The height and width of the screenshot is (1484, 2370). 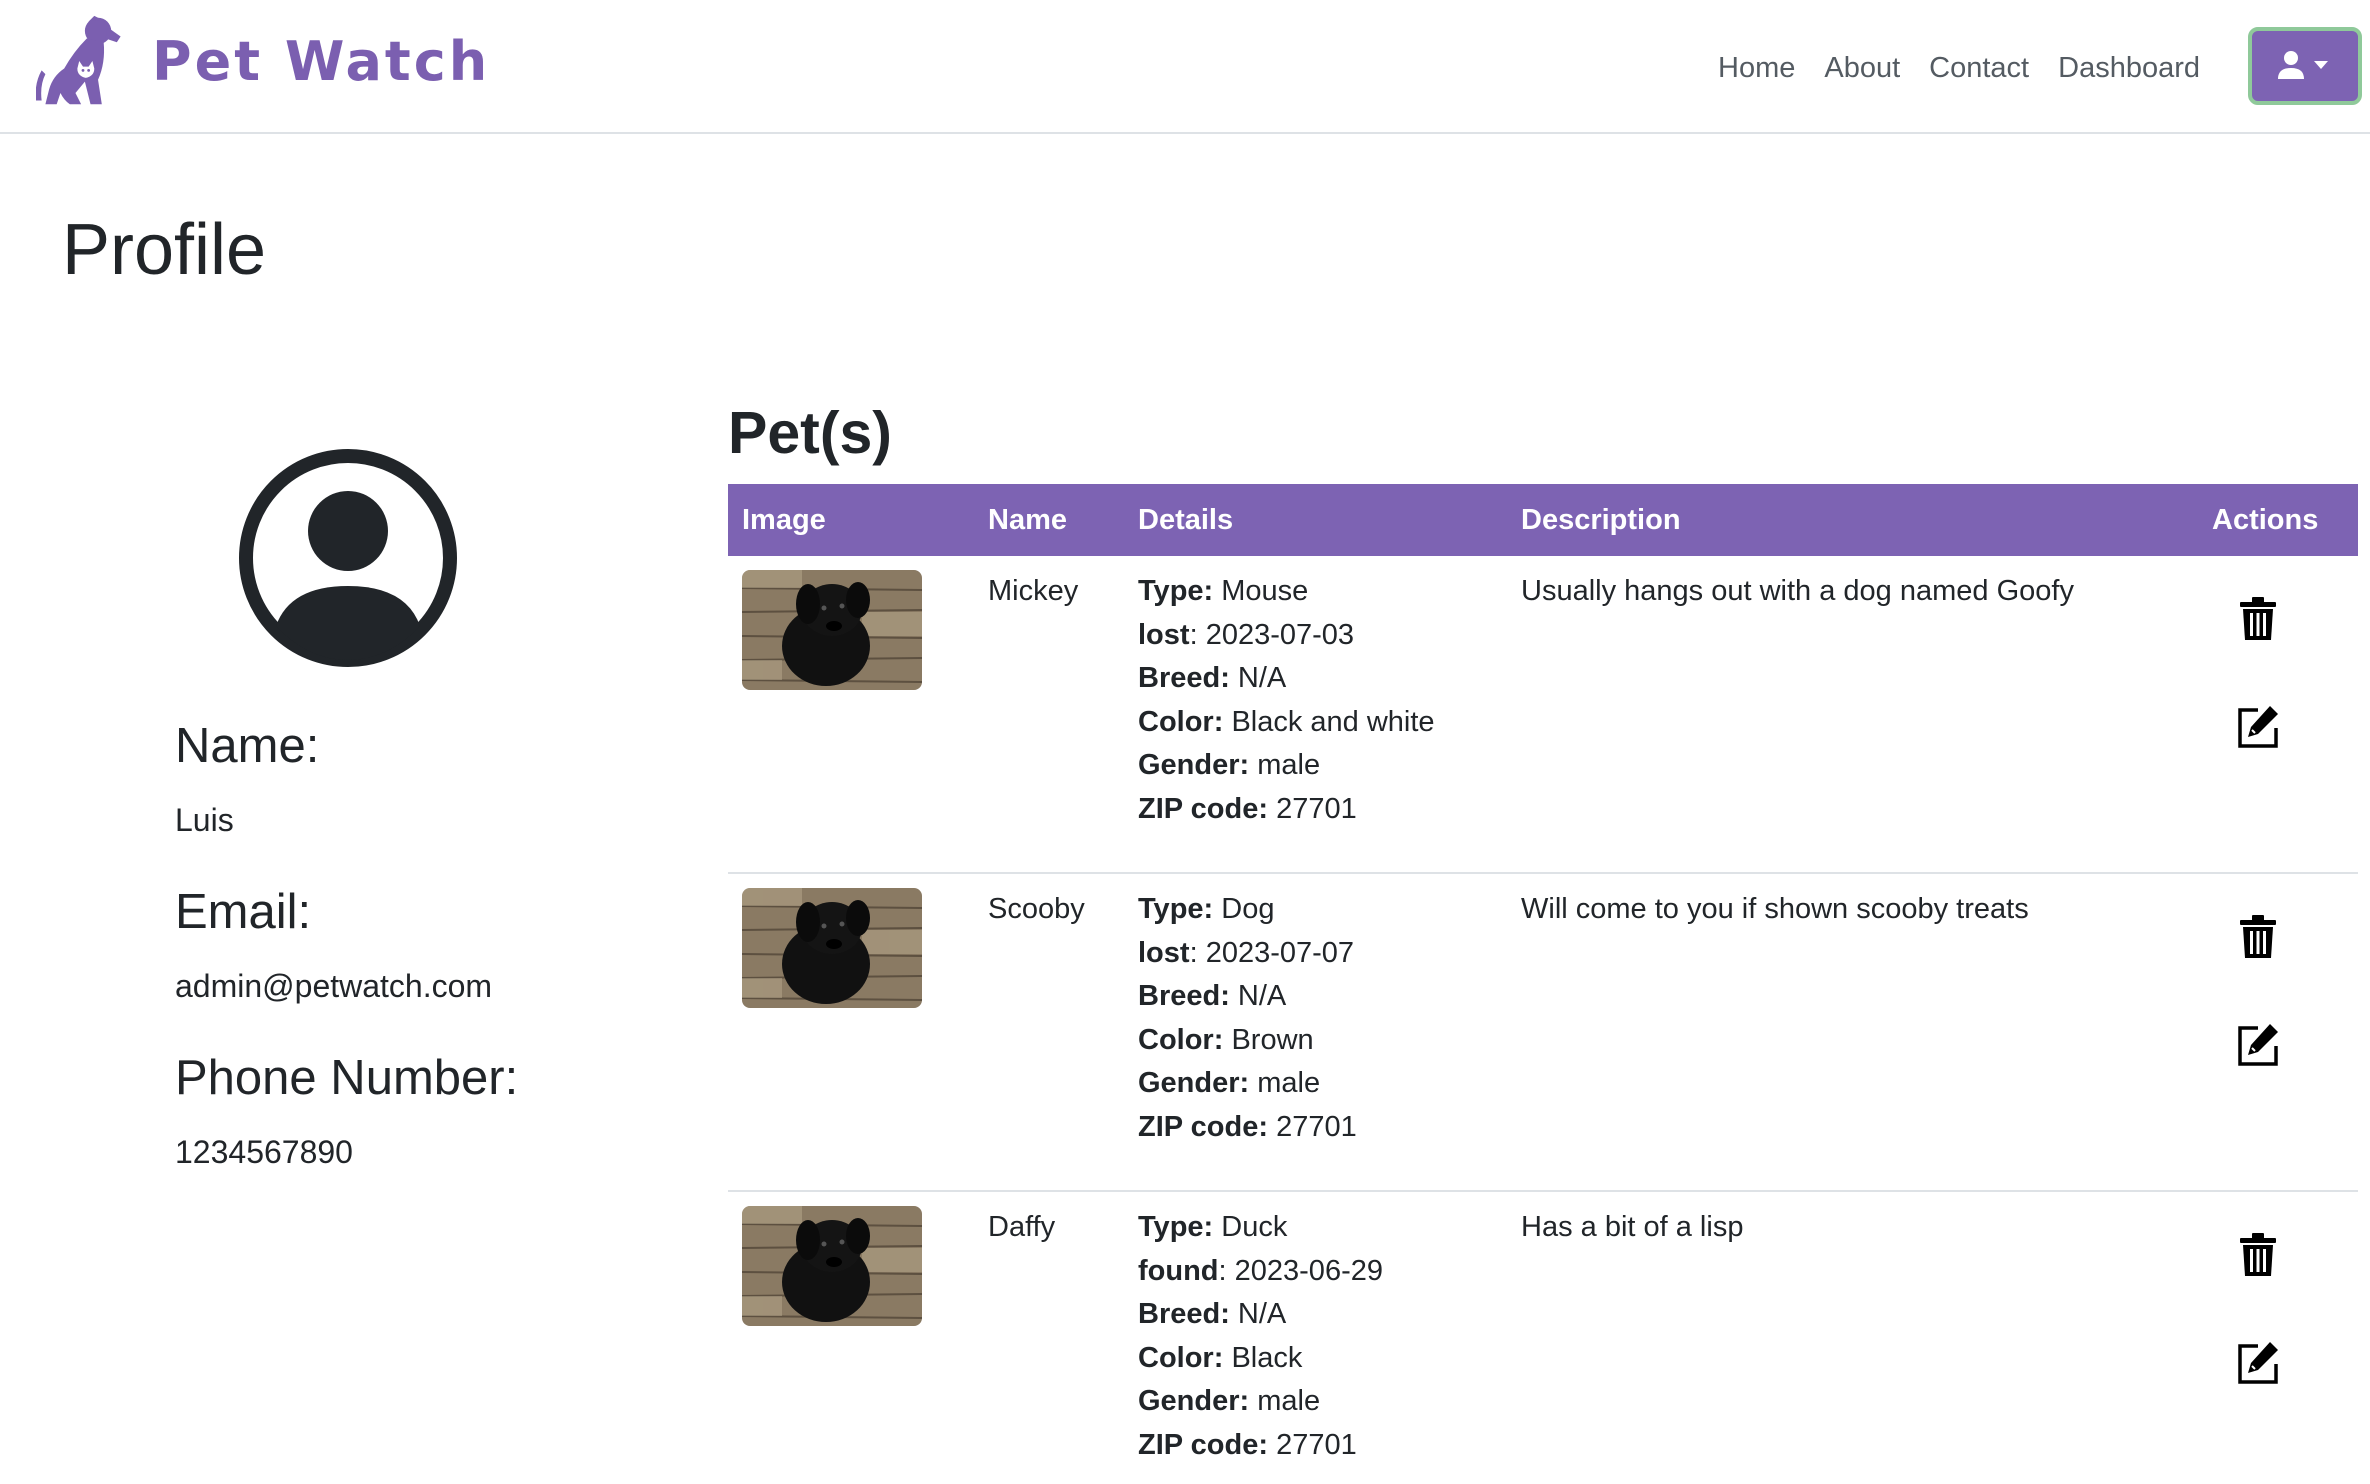 What do you see at coordinates (1862, 68) in the screenshot?
I see `nav-link-about: About` at bounding box center [1862, 68].